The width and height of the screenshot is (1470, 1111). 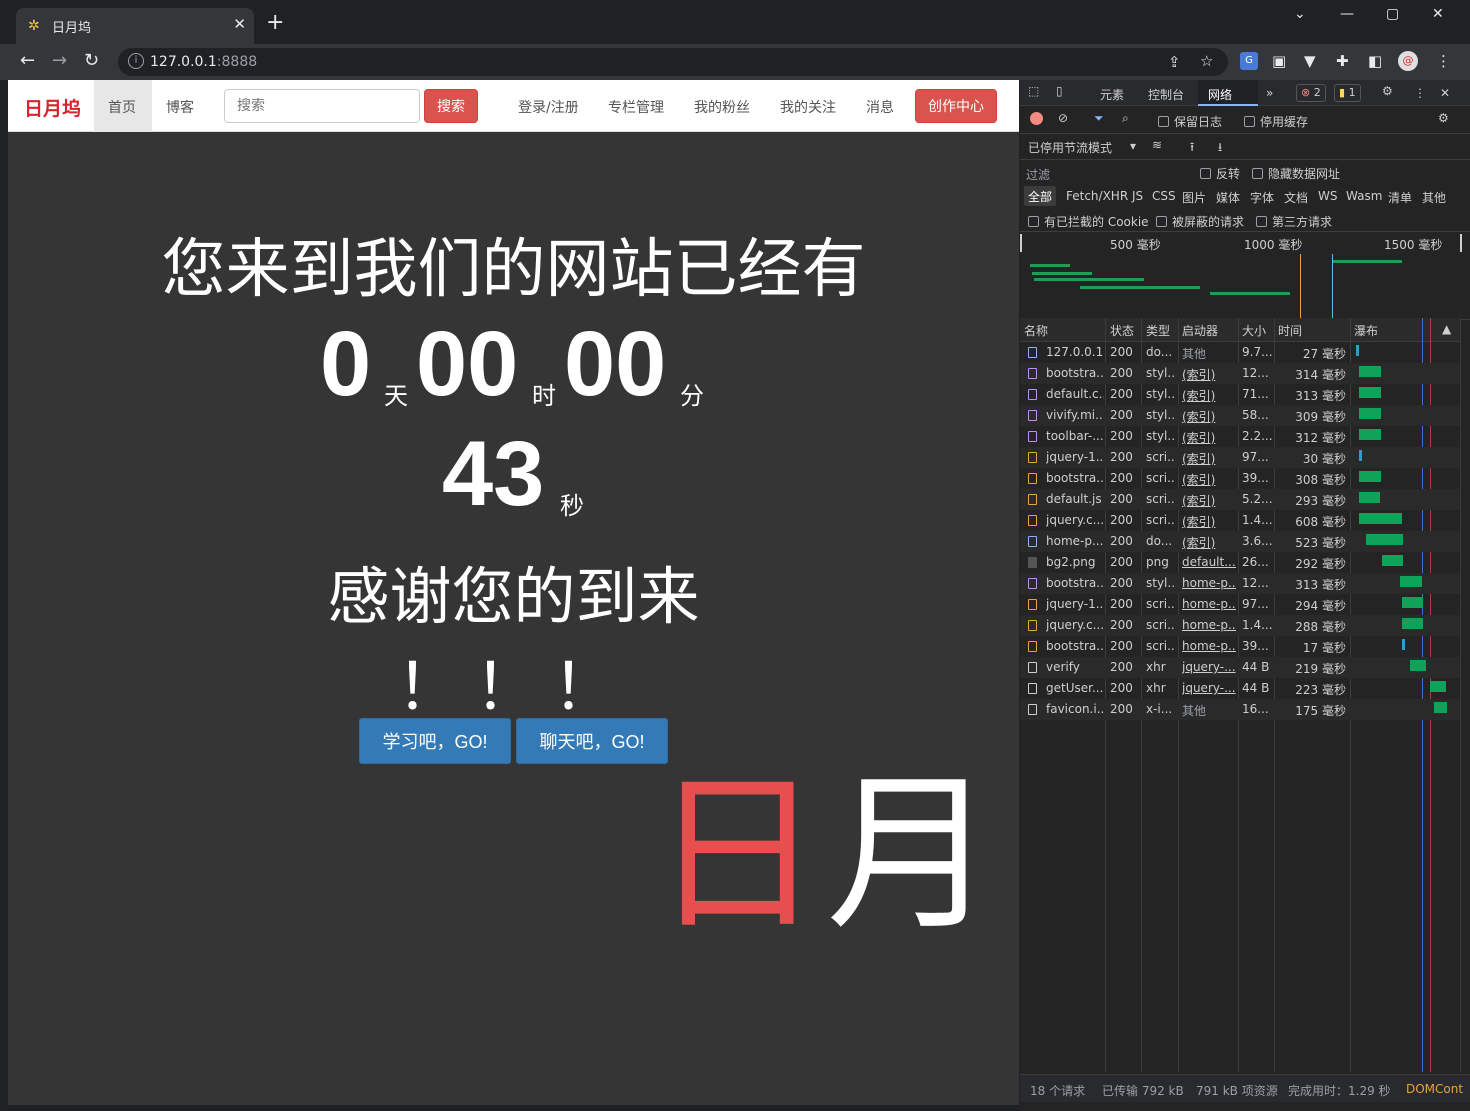 What do you see at coordinates (1420, 93) in the screenshot?
I see `devtools-menu-icon: ⋮` at bounding box center [1420, 93].